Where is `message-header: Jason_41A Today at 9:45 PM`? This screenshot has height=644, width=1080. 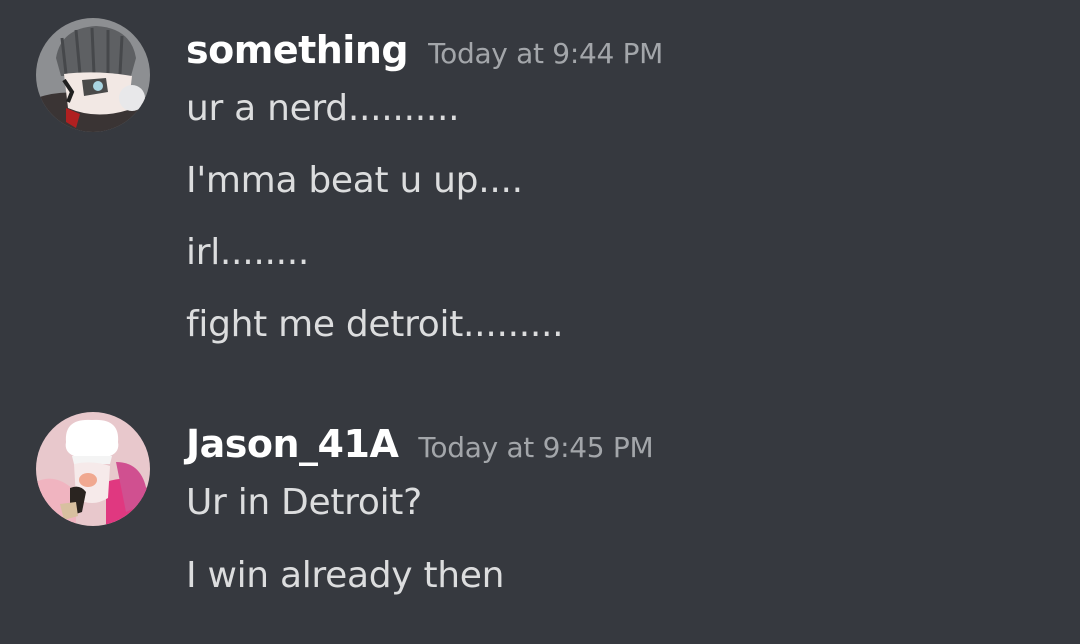
message-header: Jason_41A Today at 9:45 PM is located at coordinates (420, 444).